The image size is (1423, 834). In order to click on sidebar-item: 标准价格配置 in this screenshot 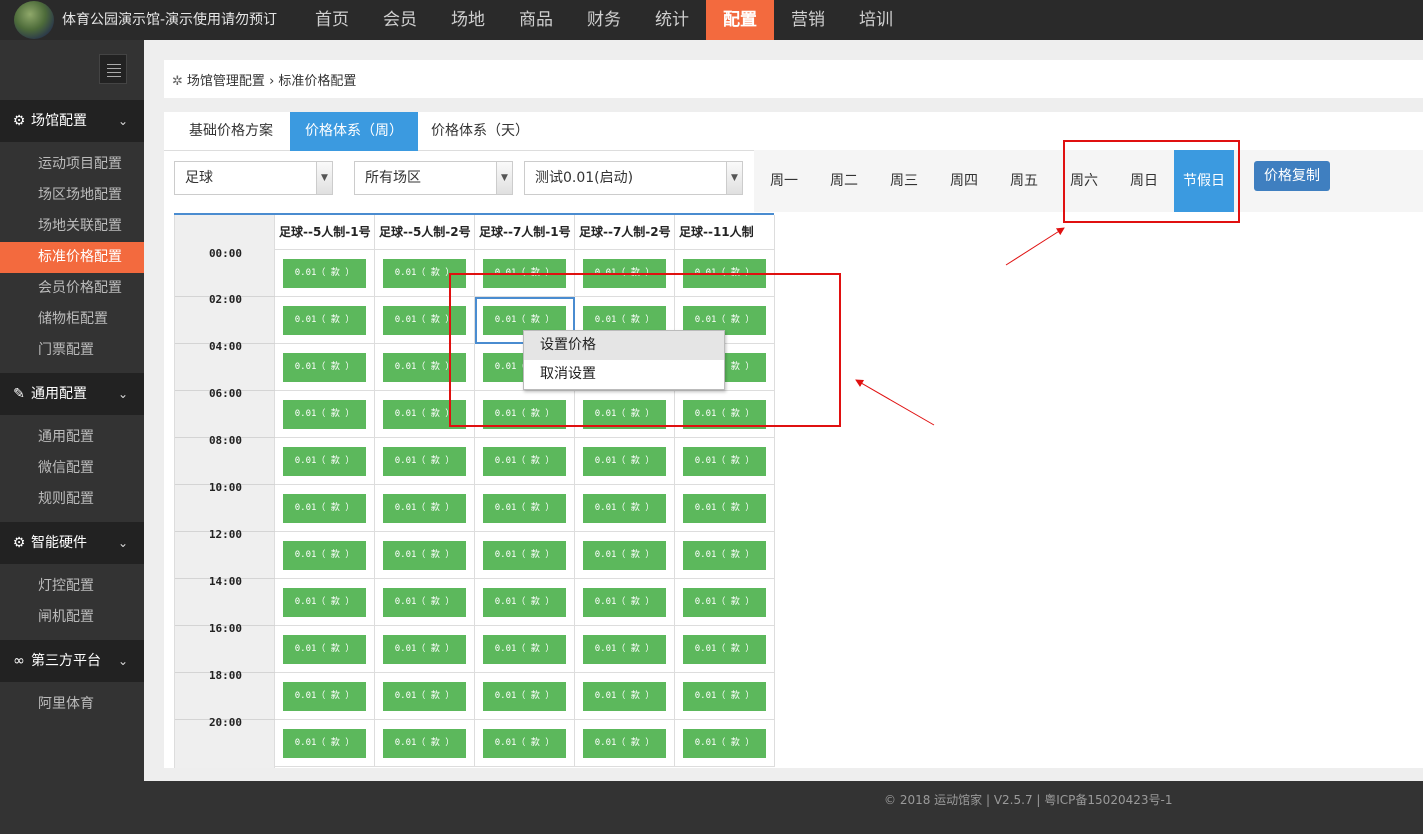, I will do `click(72, 257)`.